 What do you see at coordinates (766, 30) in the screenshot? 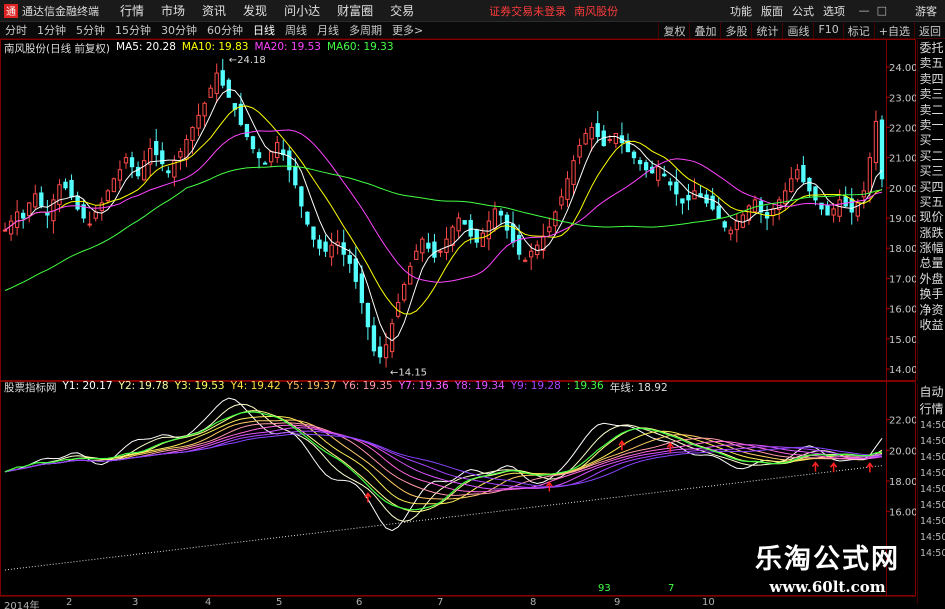
I see `tool-stats: 统计` at bounding box center [766, 30].